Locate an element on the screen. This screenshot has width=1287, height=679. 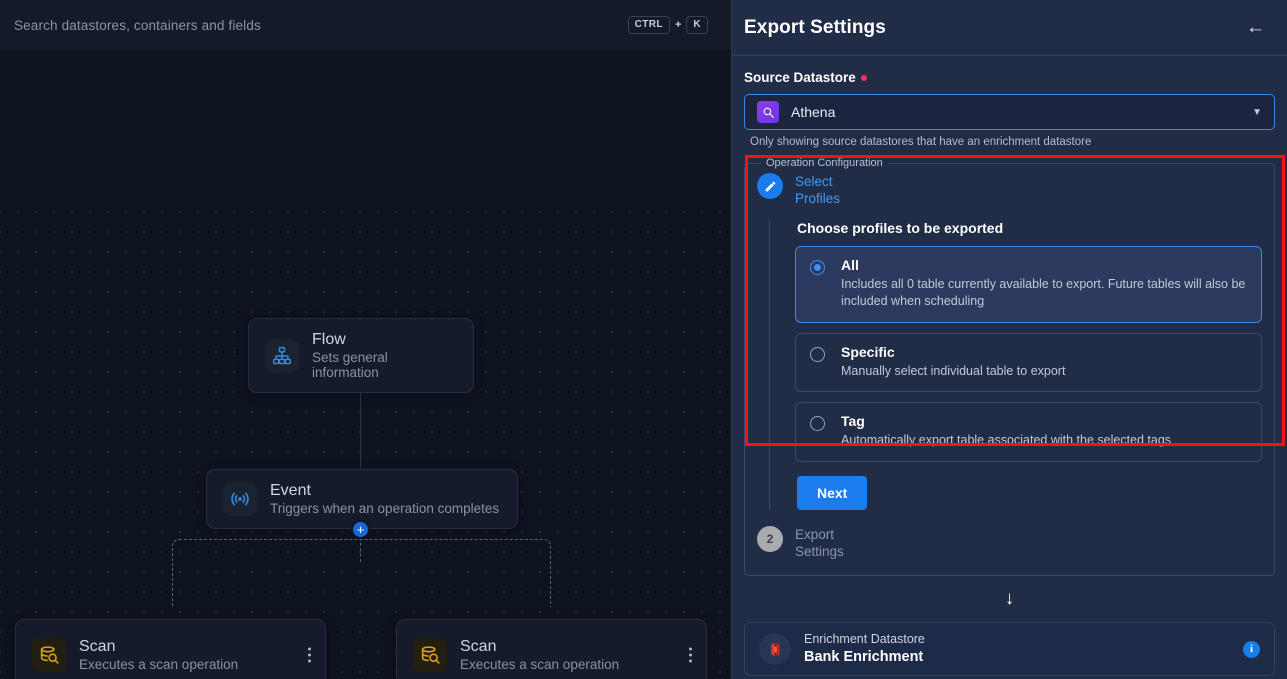
kbd-k: K is located at coordinates (697, 25).